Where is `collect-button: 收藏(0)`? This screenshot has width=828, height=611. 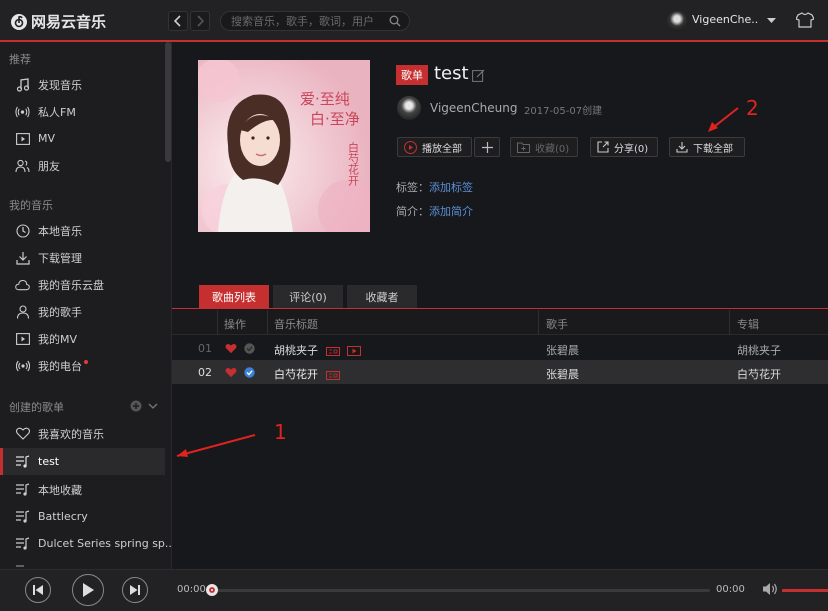 collect-button: 收藏(0) is located at coordinates (544, 147).